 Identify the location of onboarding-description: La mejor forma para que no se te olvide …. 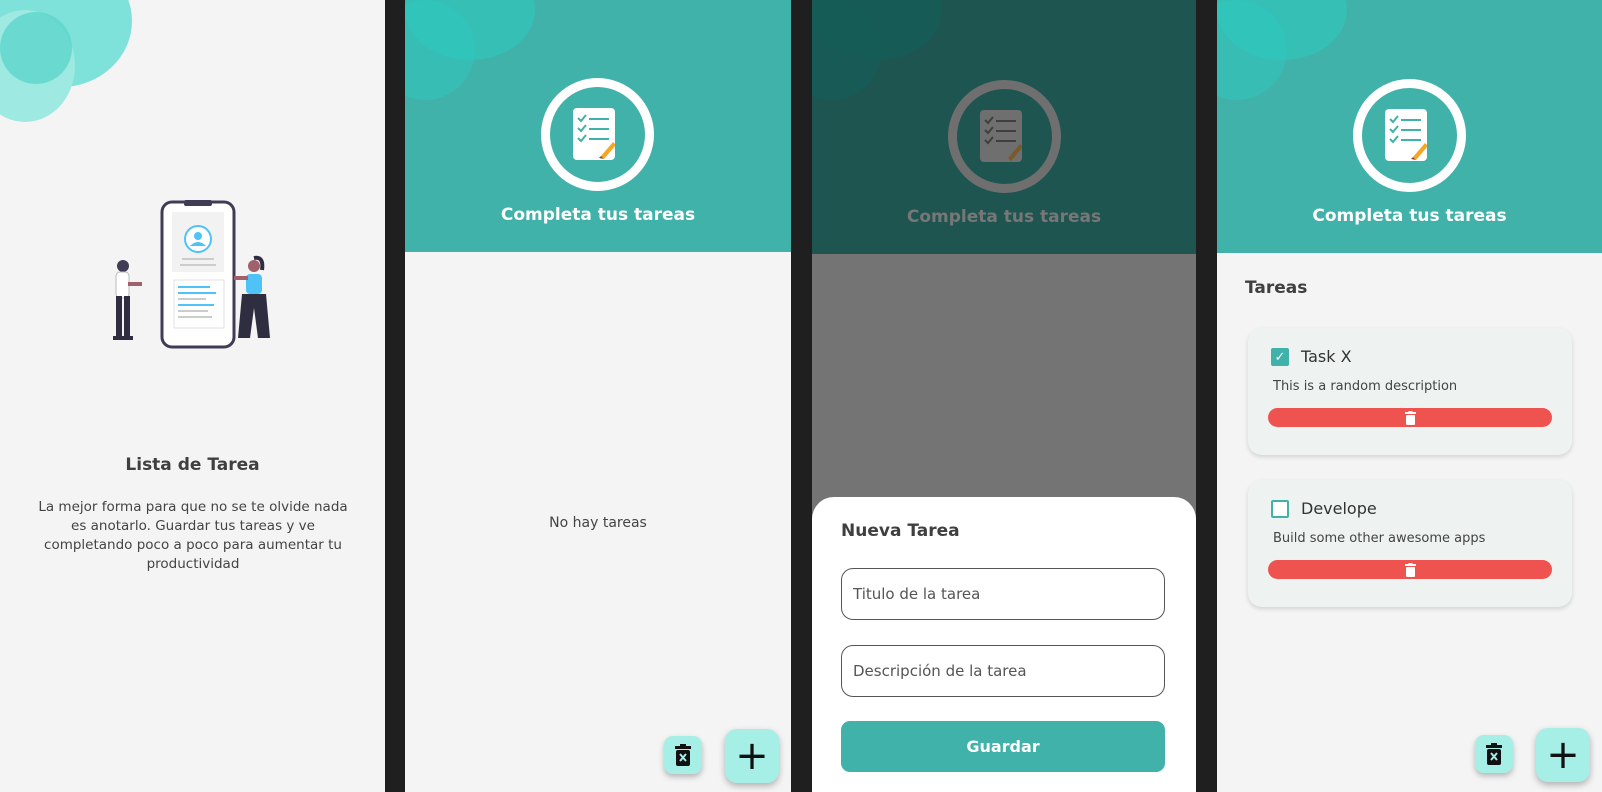
(193, 535).